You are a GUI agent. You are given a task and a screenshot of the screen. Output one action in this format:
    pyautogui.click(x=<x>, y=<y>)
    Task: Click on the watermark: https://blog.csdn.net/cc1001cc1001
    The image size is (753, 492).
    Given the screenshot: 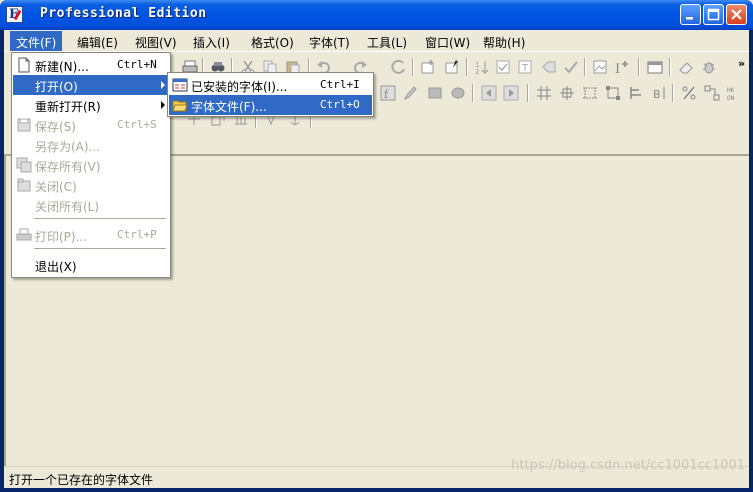 What is the action you would take?
    pyautogui.click(x=628, y=465)
    